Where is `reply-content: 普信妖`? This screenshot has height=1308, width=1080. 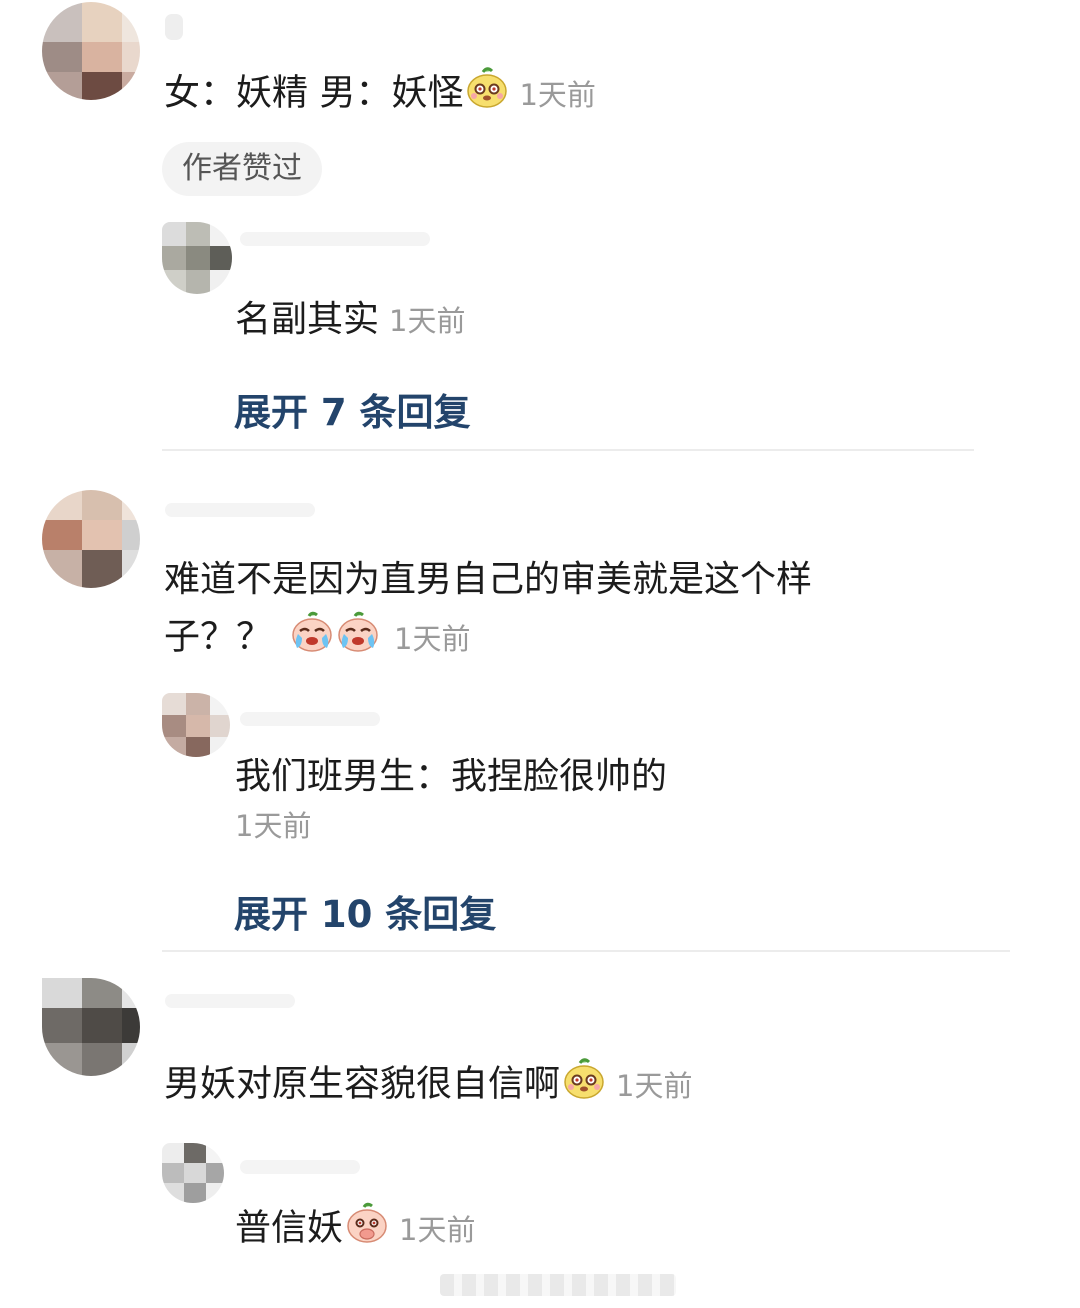 reply-content: 普信妖 is located at coordinates (289, 1228).